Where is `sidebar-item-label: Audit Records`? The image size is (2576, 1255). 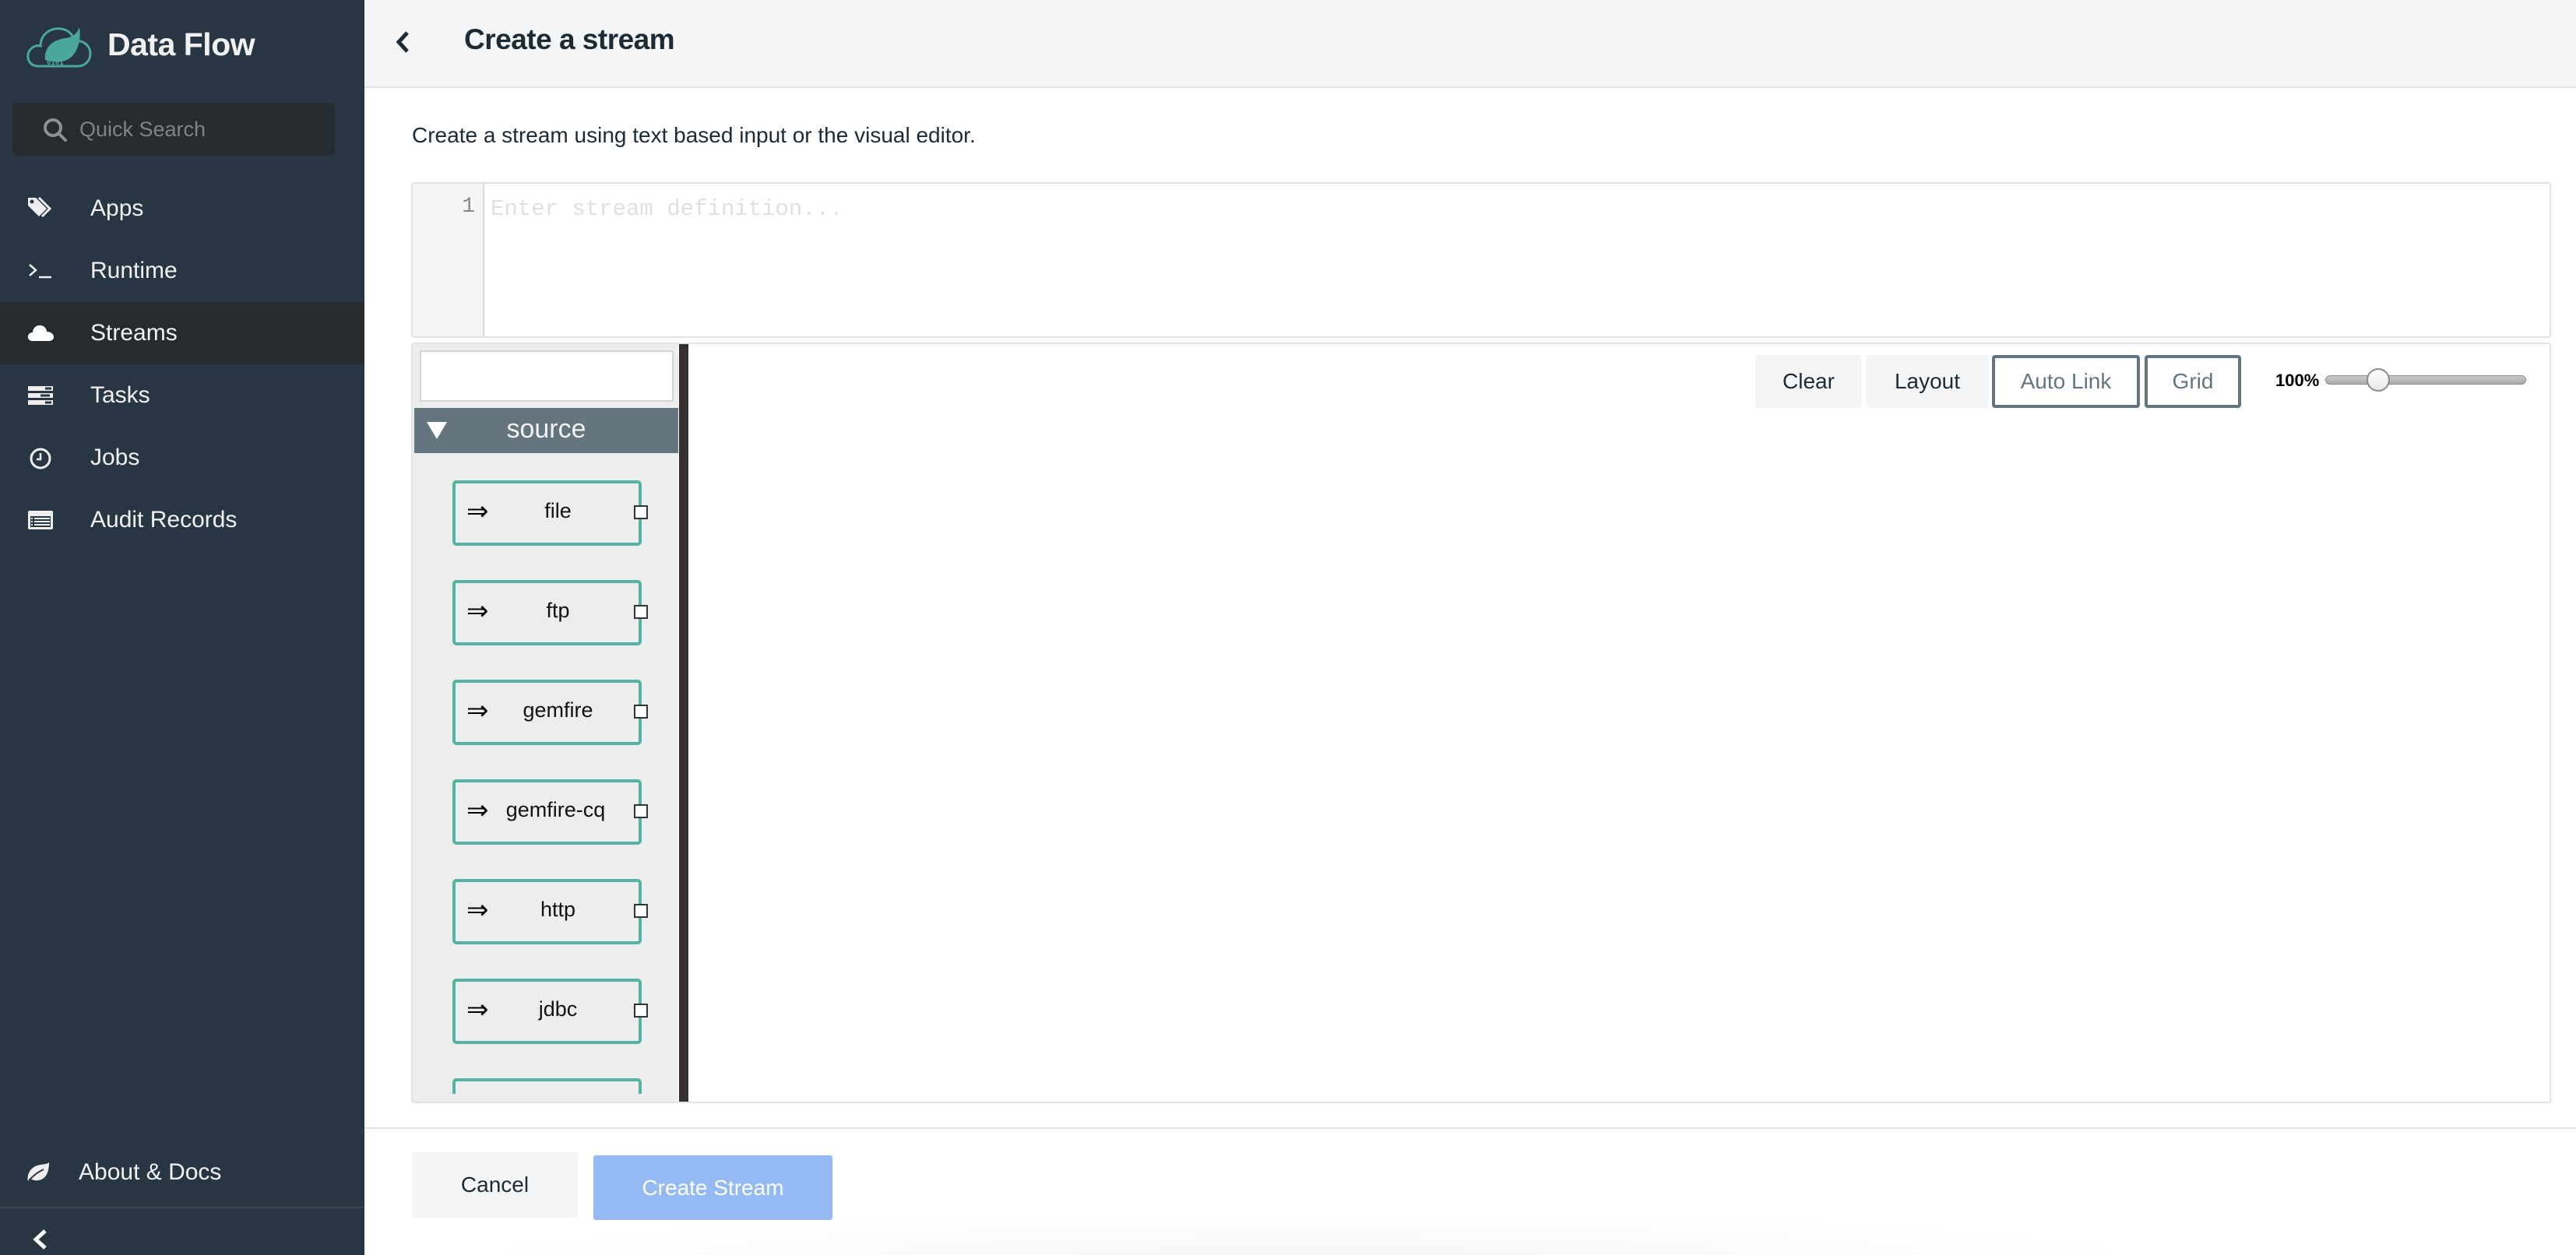 sidebar-item-label: Audit Records is located at coordinates (164, 520).